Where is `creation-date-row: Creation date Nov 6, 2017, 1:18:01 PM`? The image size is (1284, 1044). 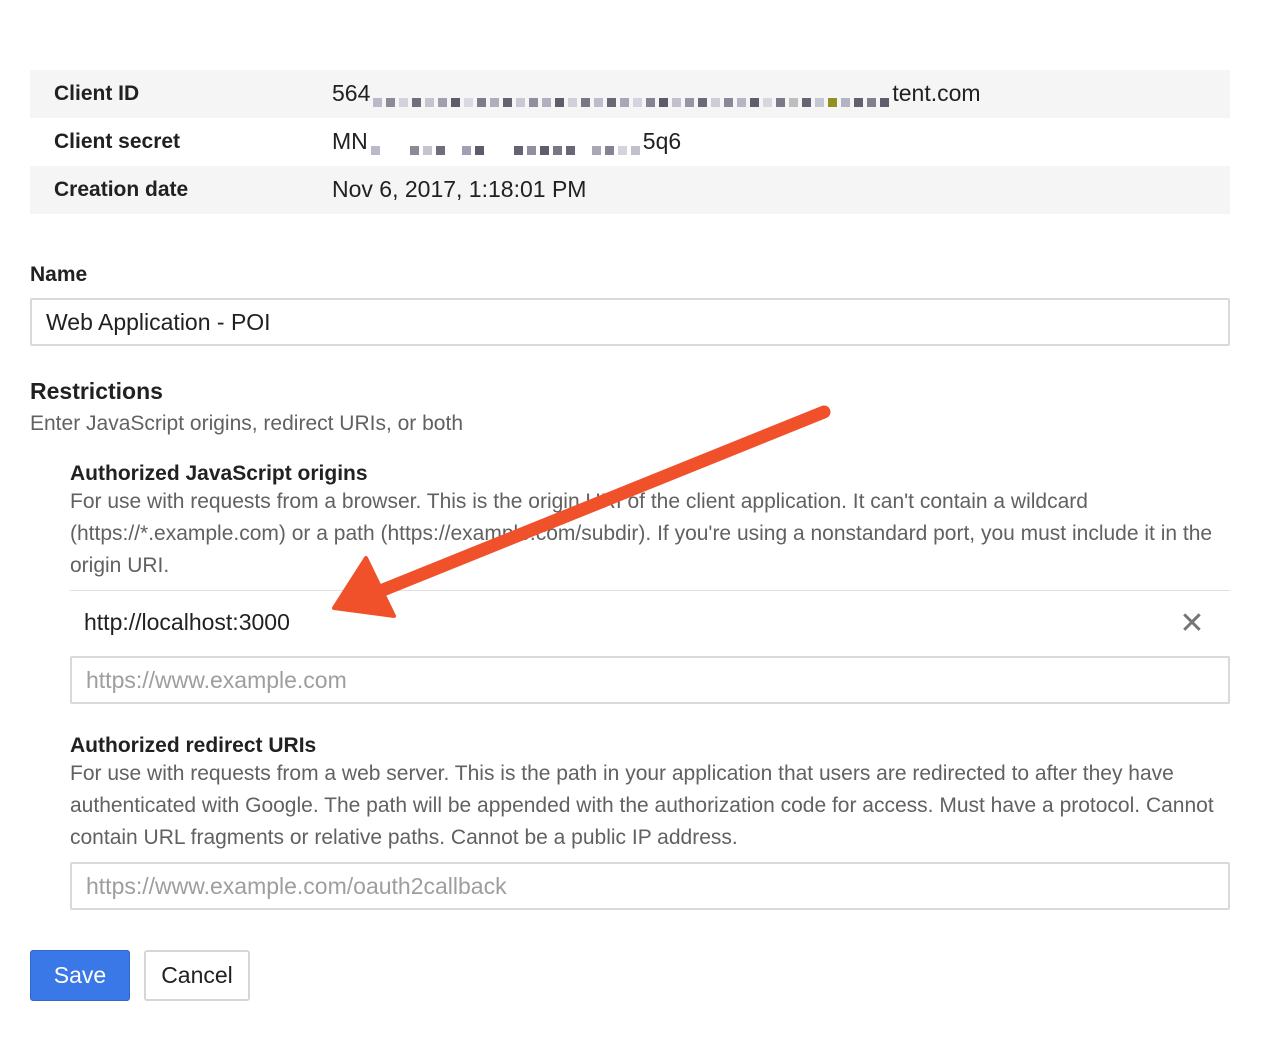 creation-date-row: Creation date Nov 6, 2017, 1:18:01 PM is located at coordinates (630, 190).